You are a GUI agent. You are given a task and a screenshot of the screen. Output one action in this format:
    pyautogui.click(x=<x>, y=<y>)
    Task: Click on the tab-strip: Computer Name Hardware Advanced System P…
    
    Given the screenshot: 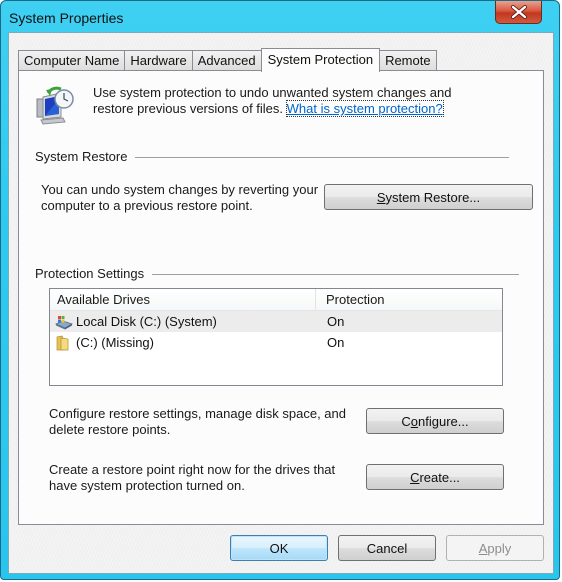 What is the action you would take?
    pyautogui.click(x=227, y=59)
    